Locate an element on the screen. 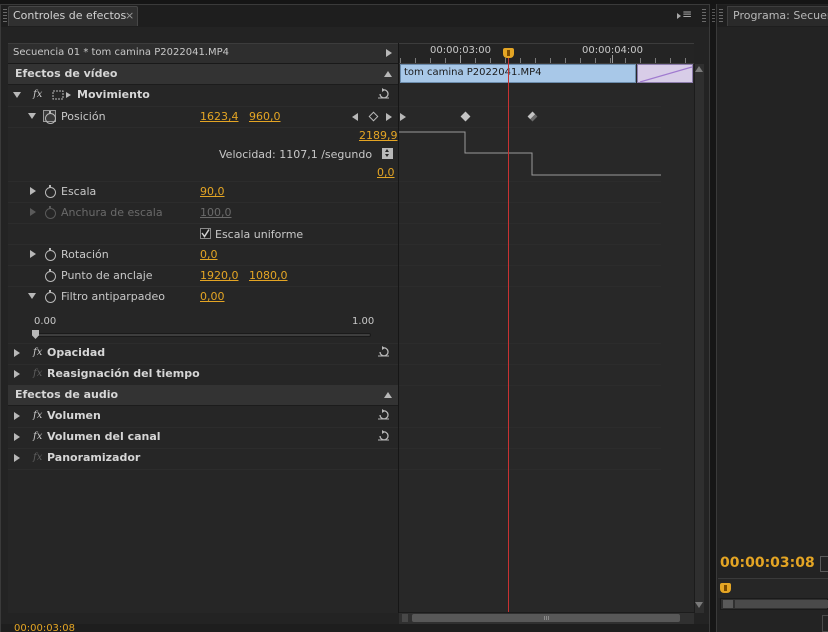 The image size is (828, 632). anclaje-stopwatch-icon is located at coordinates (50, 275).